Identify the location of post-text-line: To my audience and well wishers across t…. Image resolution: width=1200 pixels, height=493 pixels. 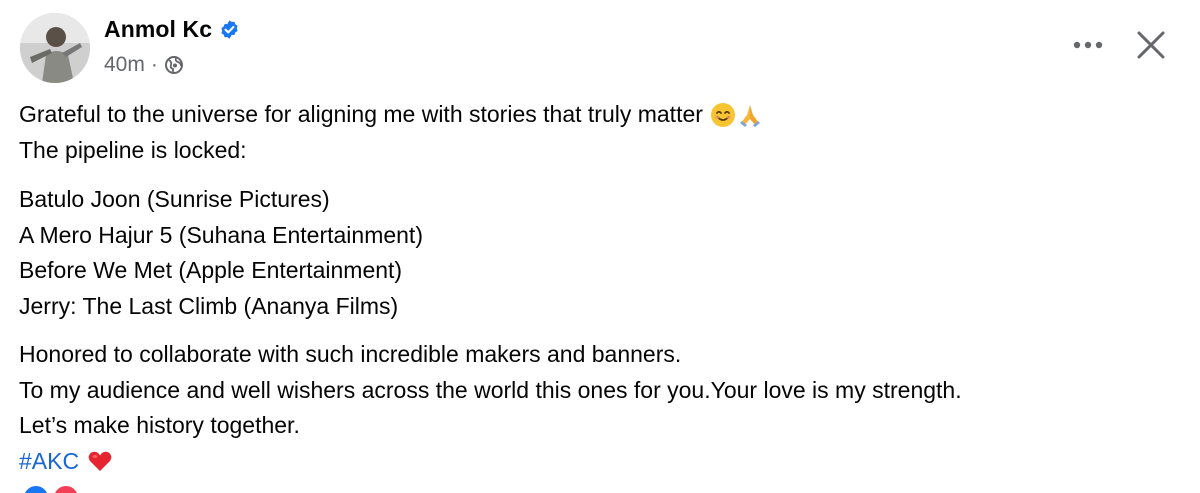
(490, 391).